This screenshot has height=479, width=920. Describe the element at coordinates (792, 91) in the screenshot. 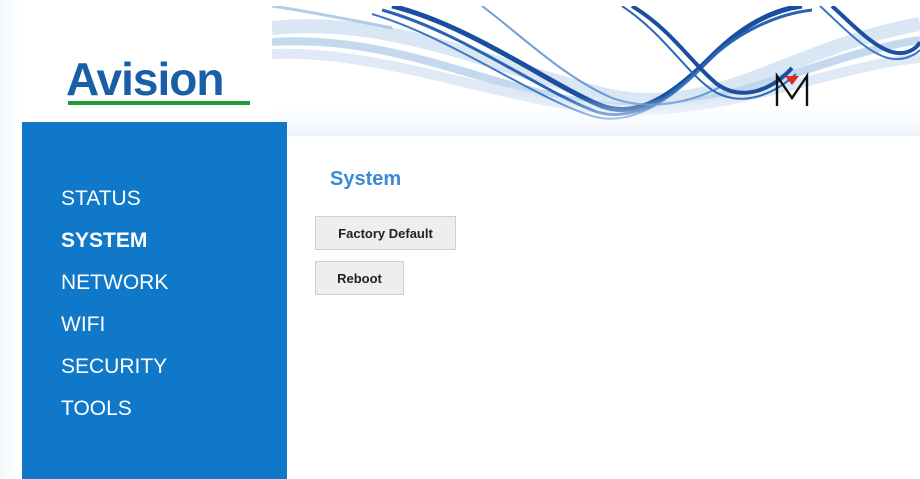

I see `brand-mark-icon` at that location.